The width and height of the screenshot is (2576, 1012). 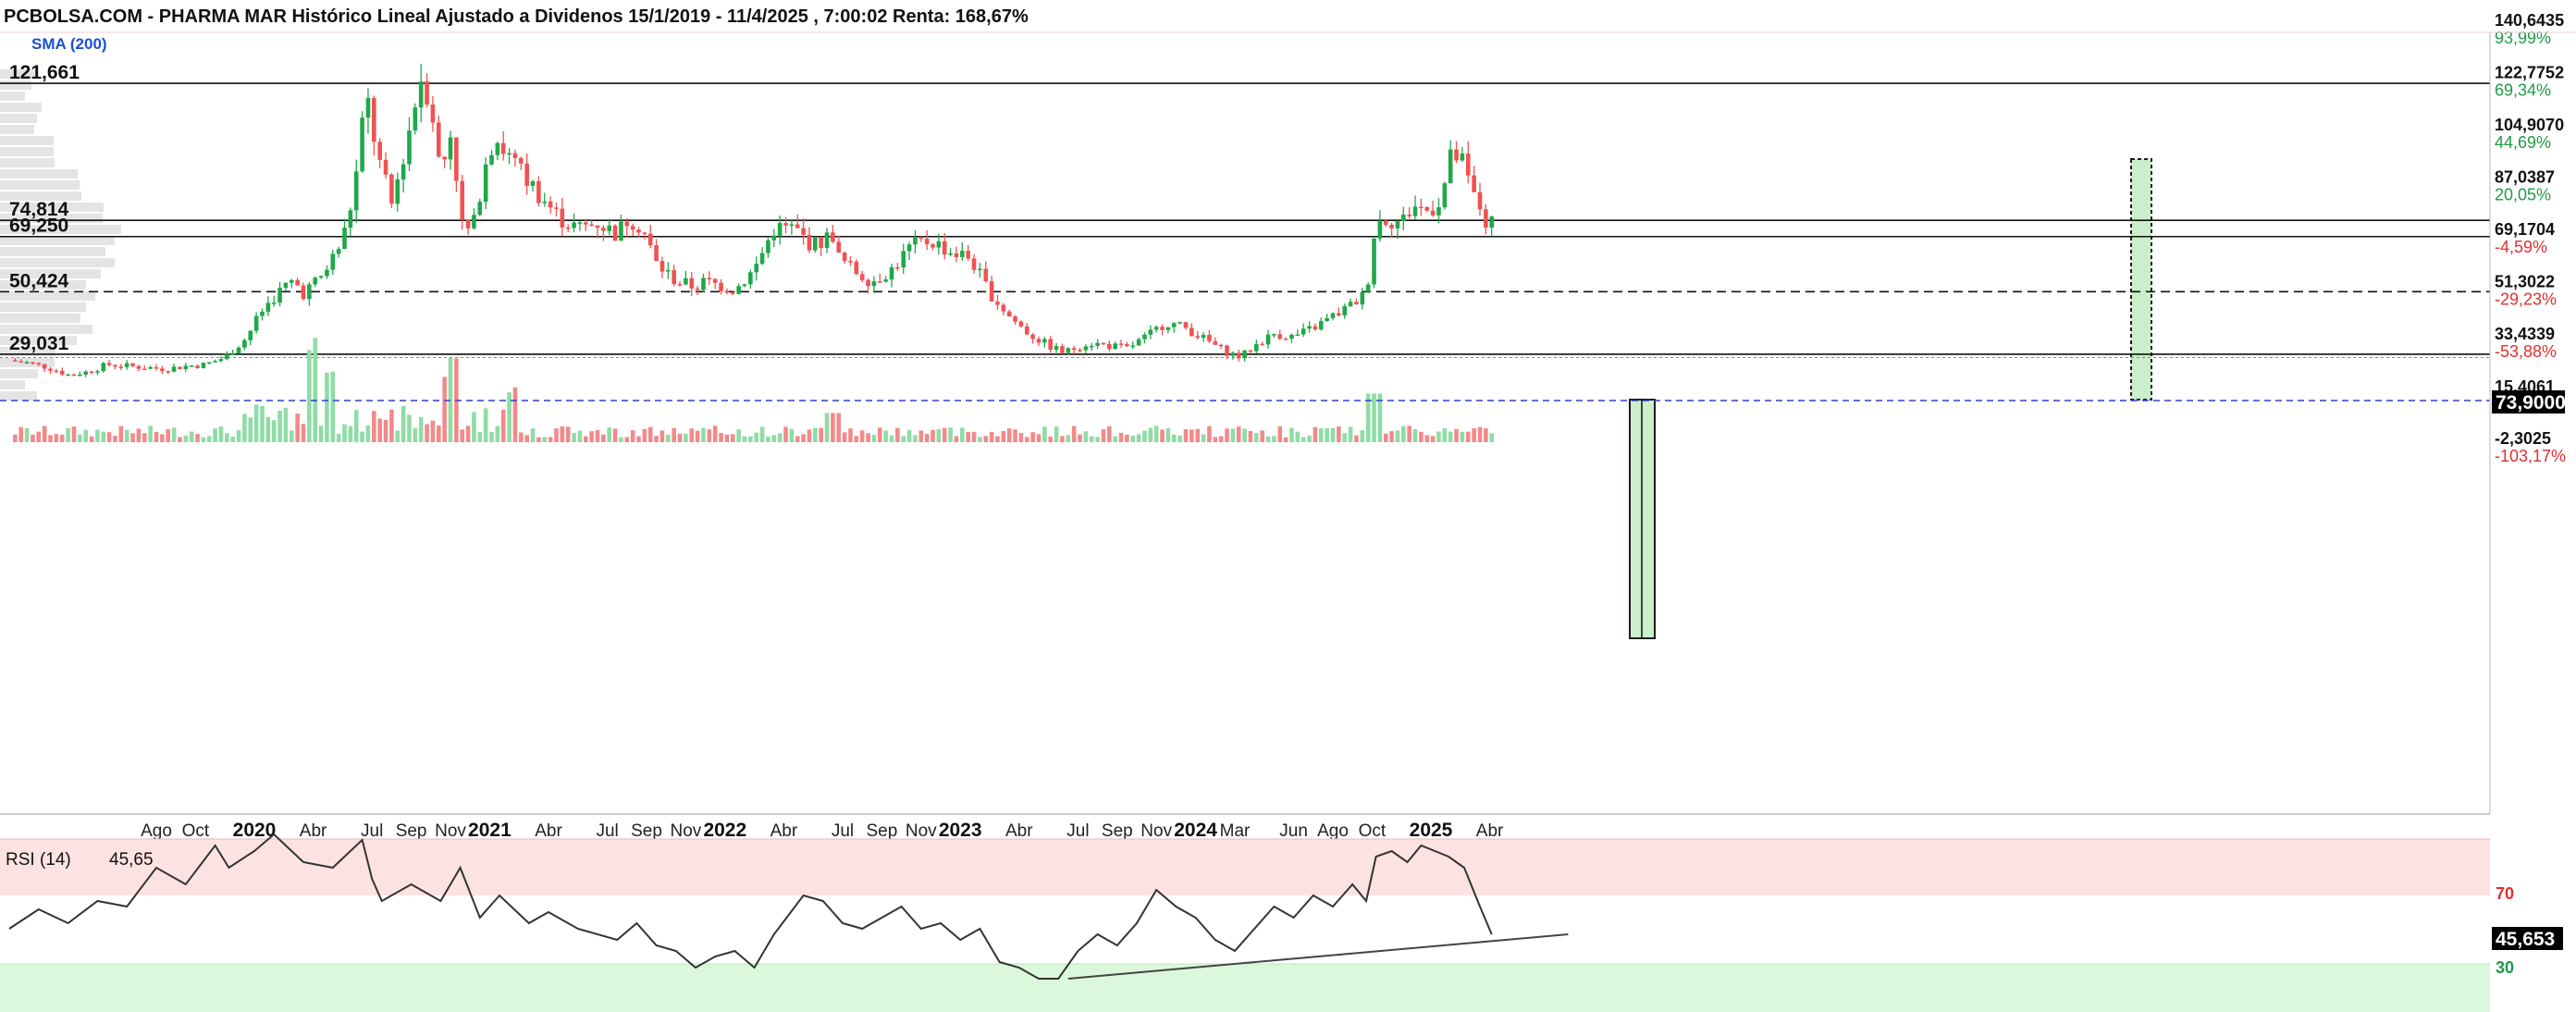 I want to click on price-tick-pct: -103,17%, so click(x=2530, y=456).